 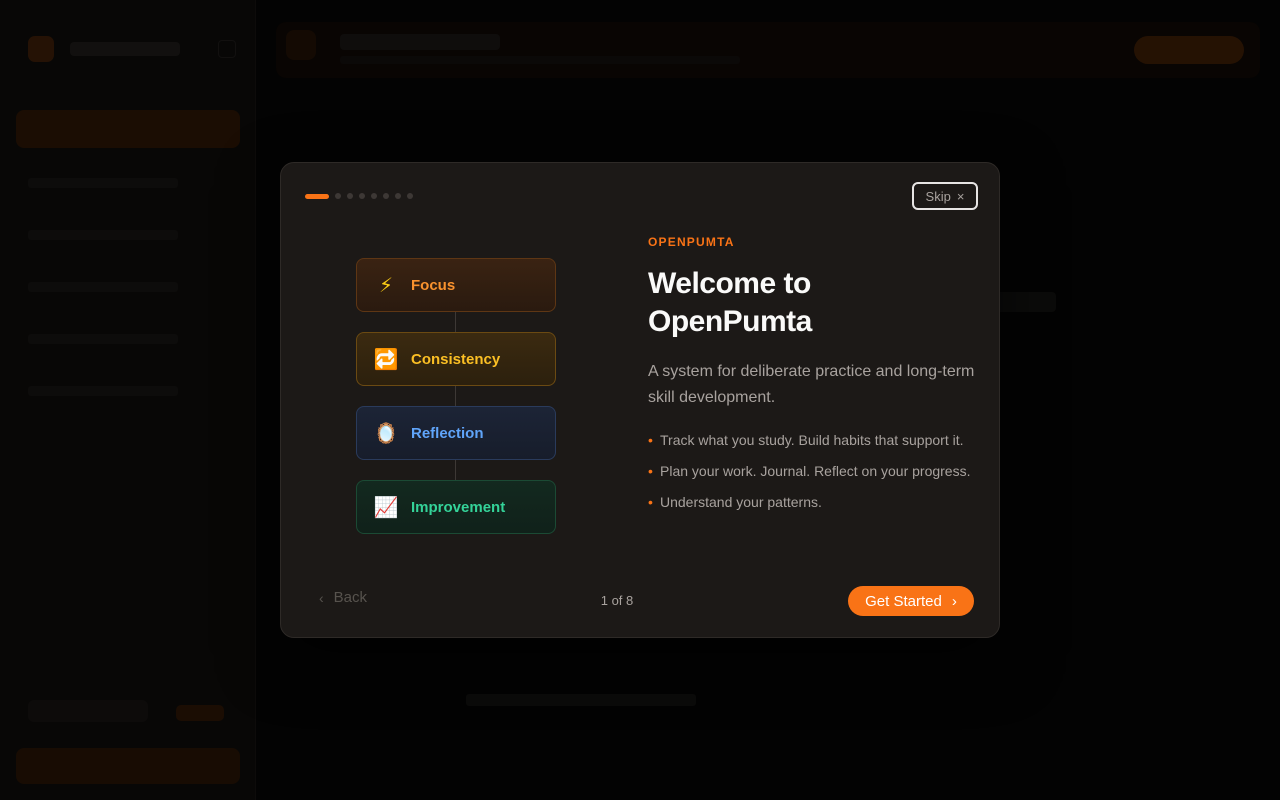 I want to click on get-started-button: Get Started ›, so click(x=911, y=601).